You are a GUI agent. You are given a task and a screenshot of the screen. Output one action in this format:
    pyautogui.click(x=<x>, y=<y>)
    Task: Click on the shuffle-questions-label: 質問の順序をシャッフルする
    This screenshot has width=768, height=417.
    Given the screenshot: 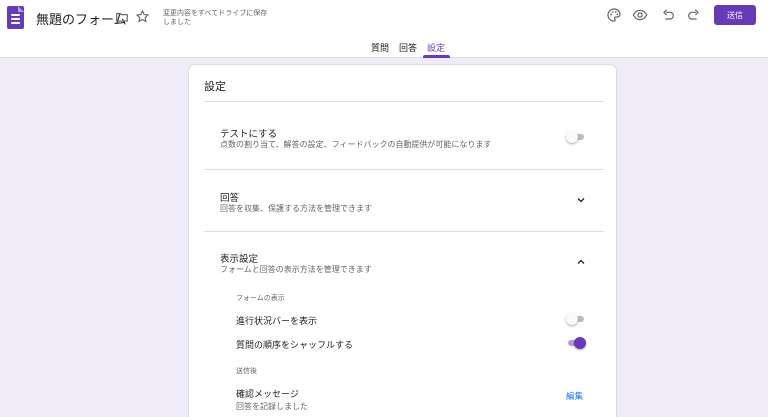 What is the action you would take?
    pyautogui.click(x=295, y=346)
    